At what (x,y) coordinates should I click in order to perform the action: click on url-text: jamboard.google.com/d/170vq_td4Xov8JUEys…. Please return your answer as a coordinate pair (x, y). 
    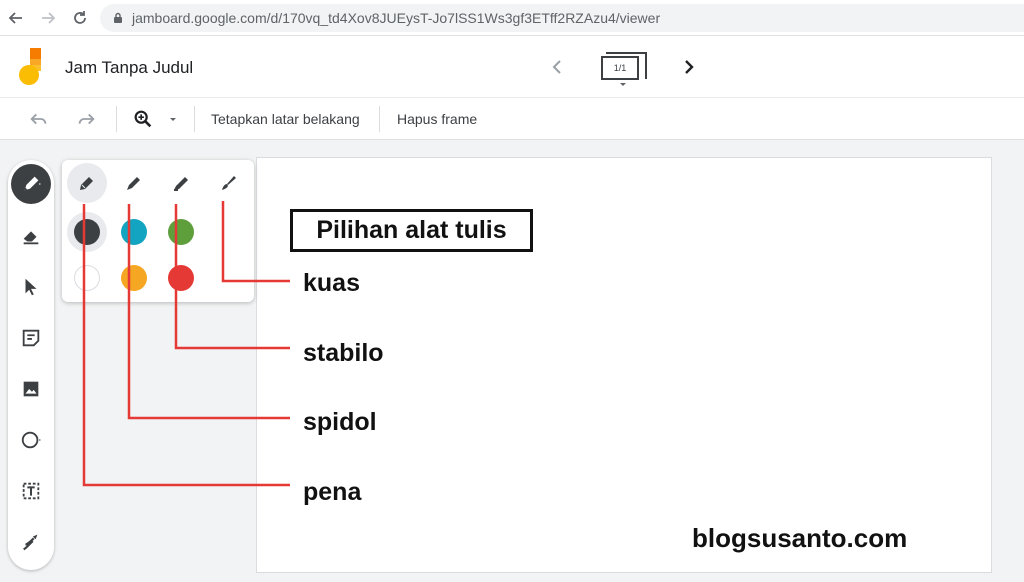
    Looking at the image, I should click on (396, 18).